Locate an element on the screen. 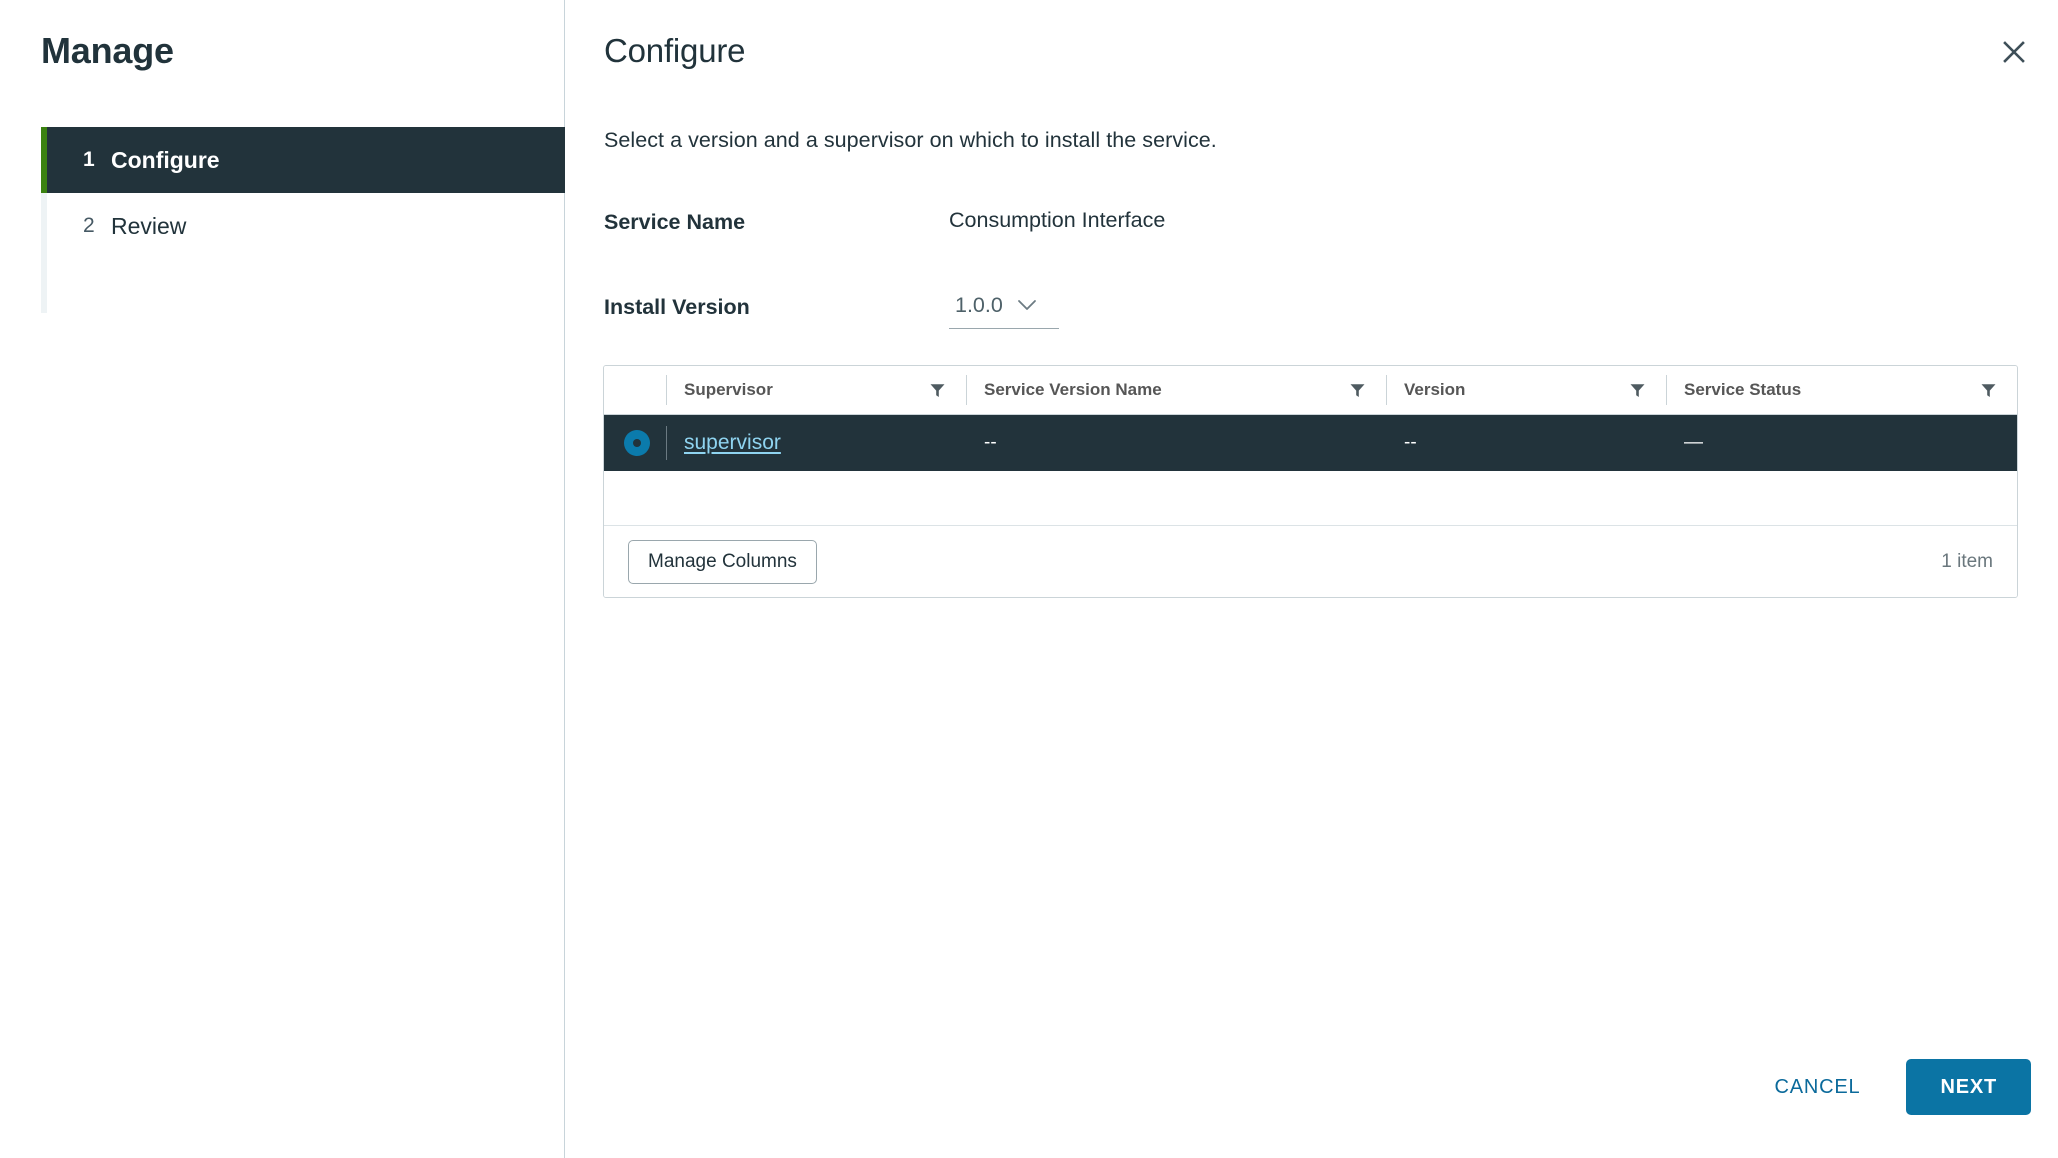 The image size is (2058, 1158). field-row-service-name: Service Name Consumption Interface is located at coordinates (1304, 221).